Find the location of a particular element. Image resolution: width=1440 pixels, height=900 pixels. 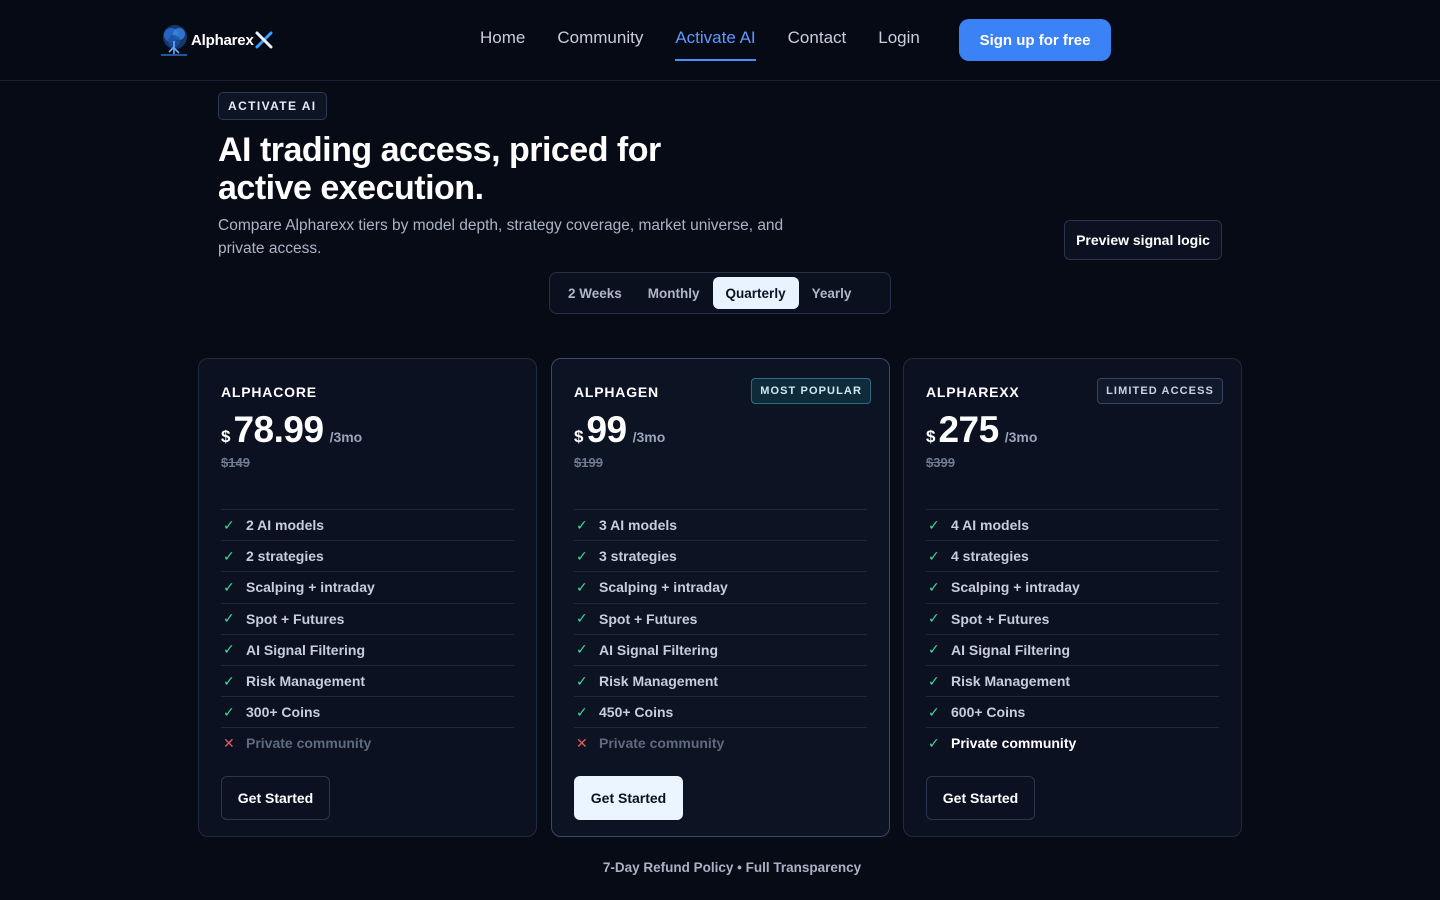

feature-item: ✓ 3 AI models is located at coordinates (720, 524).